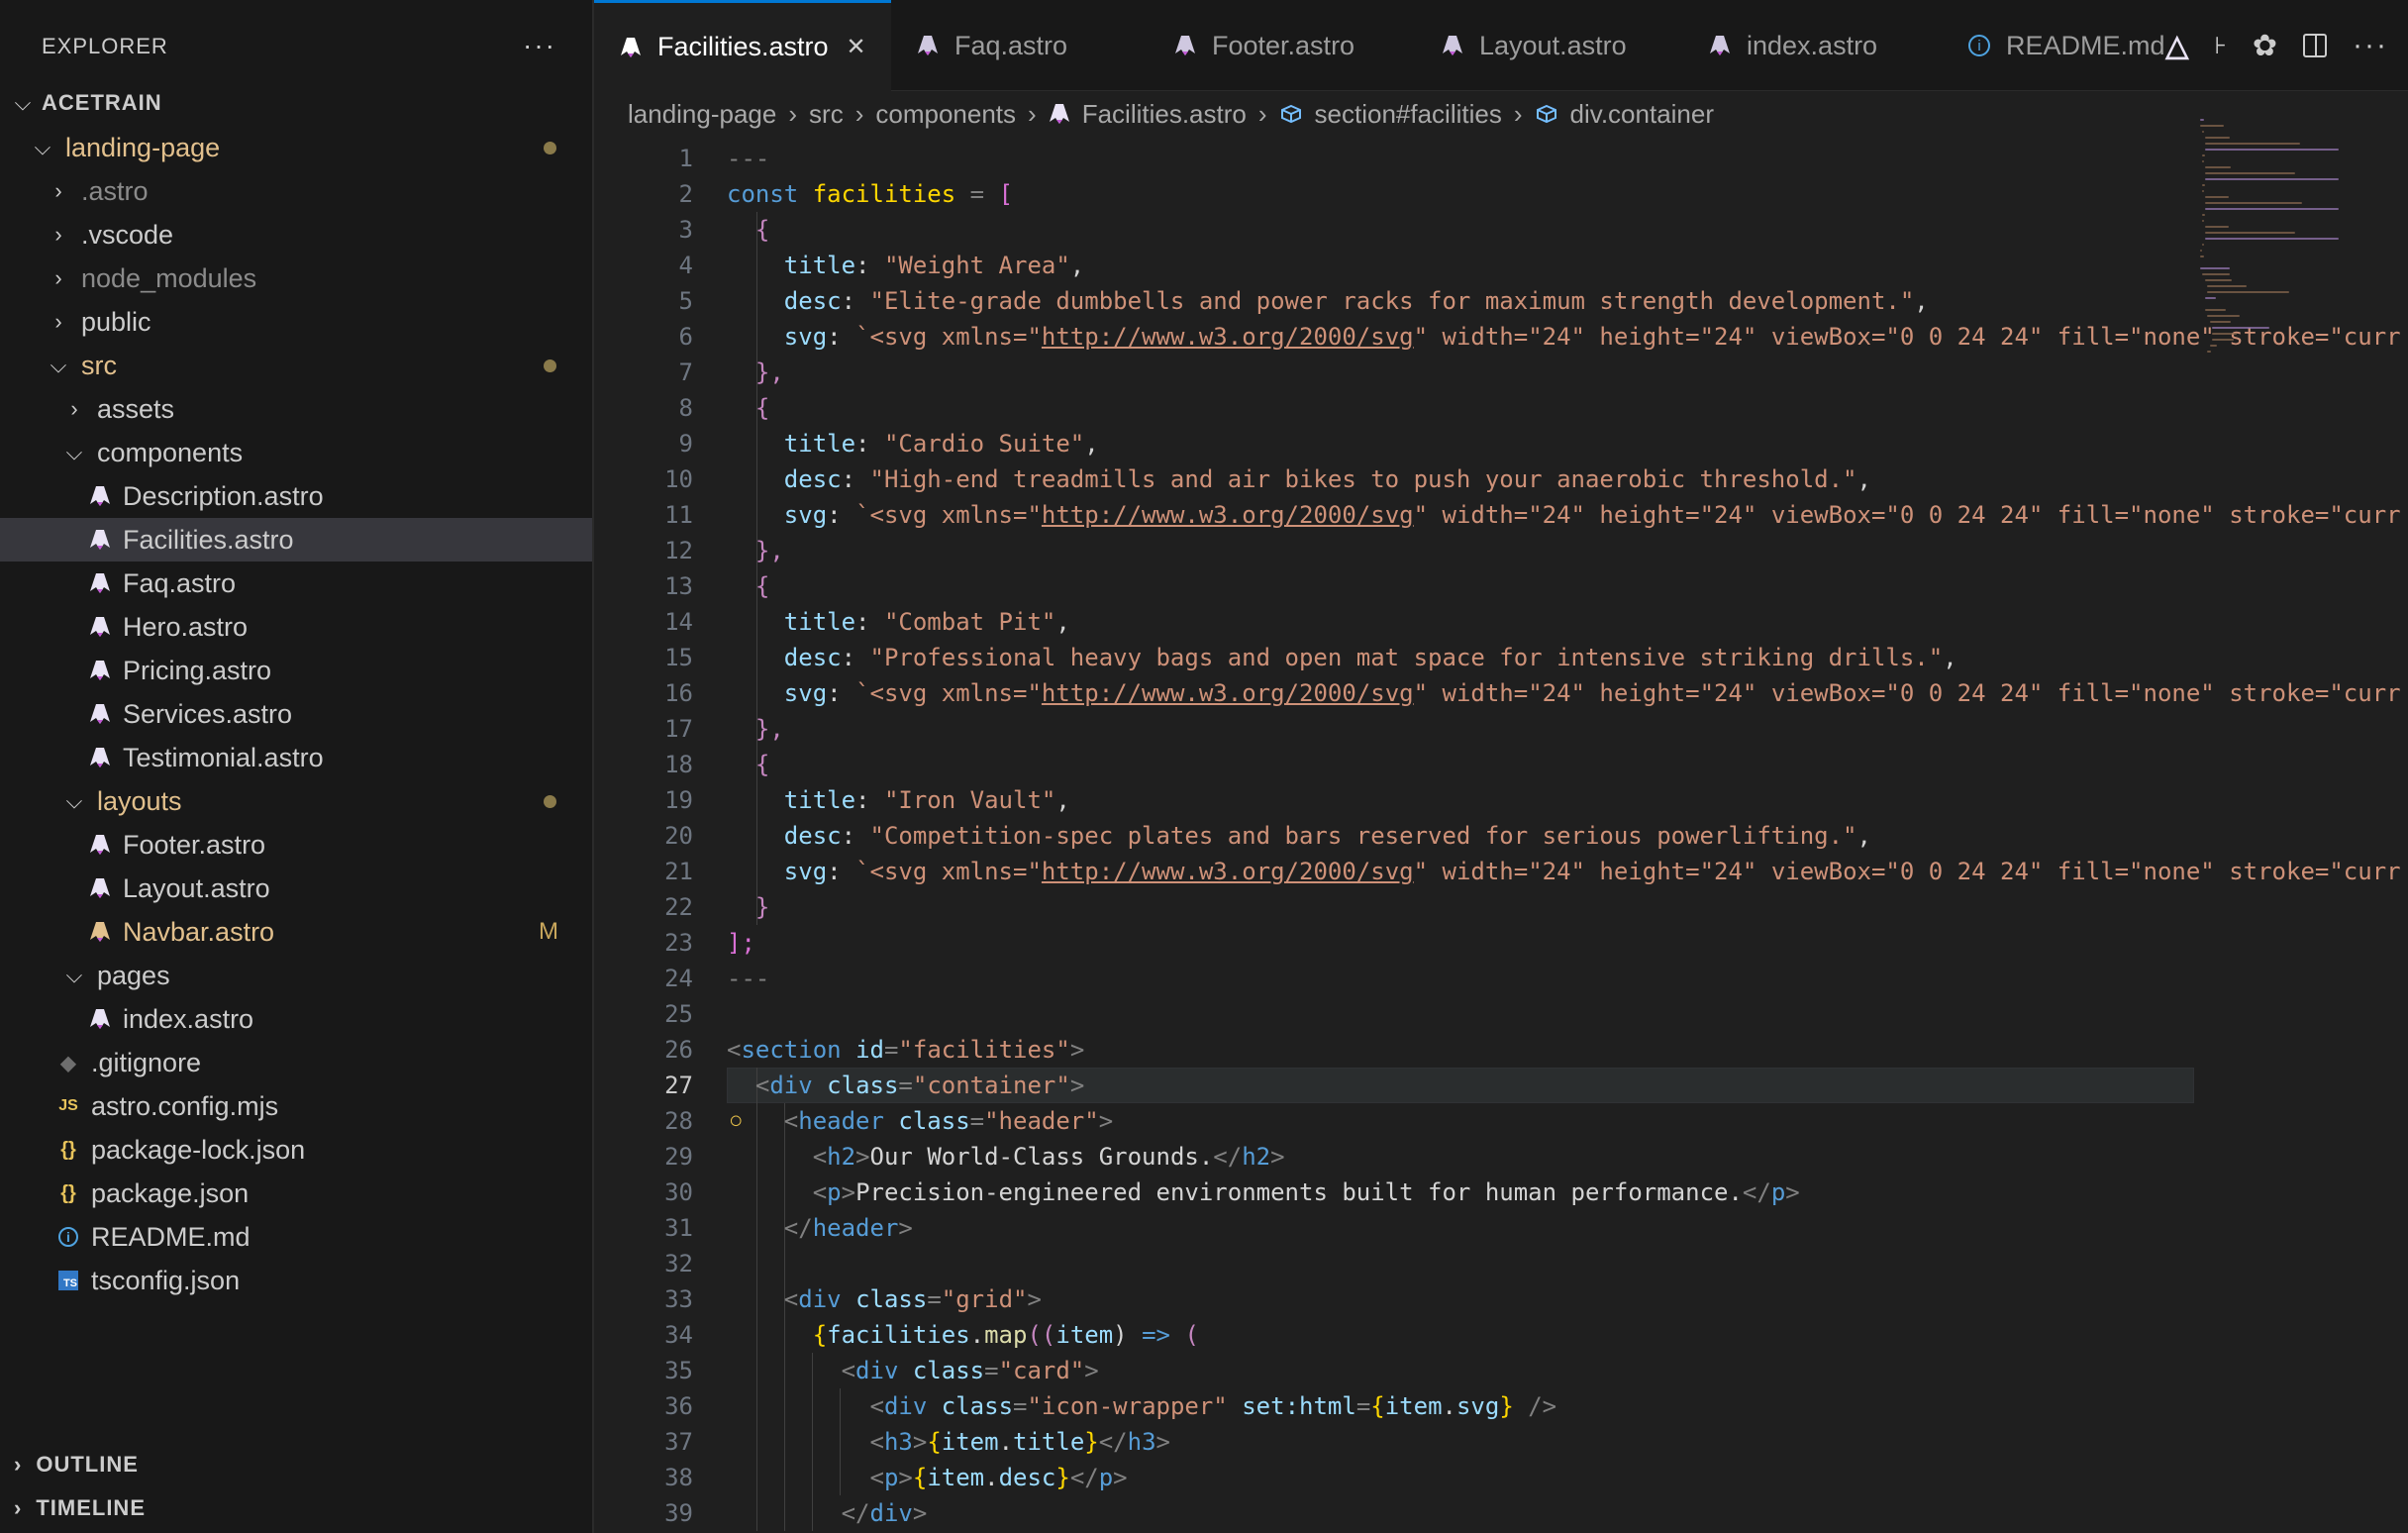  Describe the element at coordinates (945, 114) in the screenshot. I see `breadcrumb-item: components` at that location.